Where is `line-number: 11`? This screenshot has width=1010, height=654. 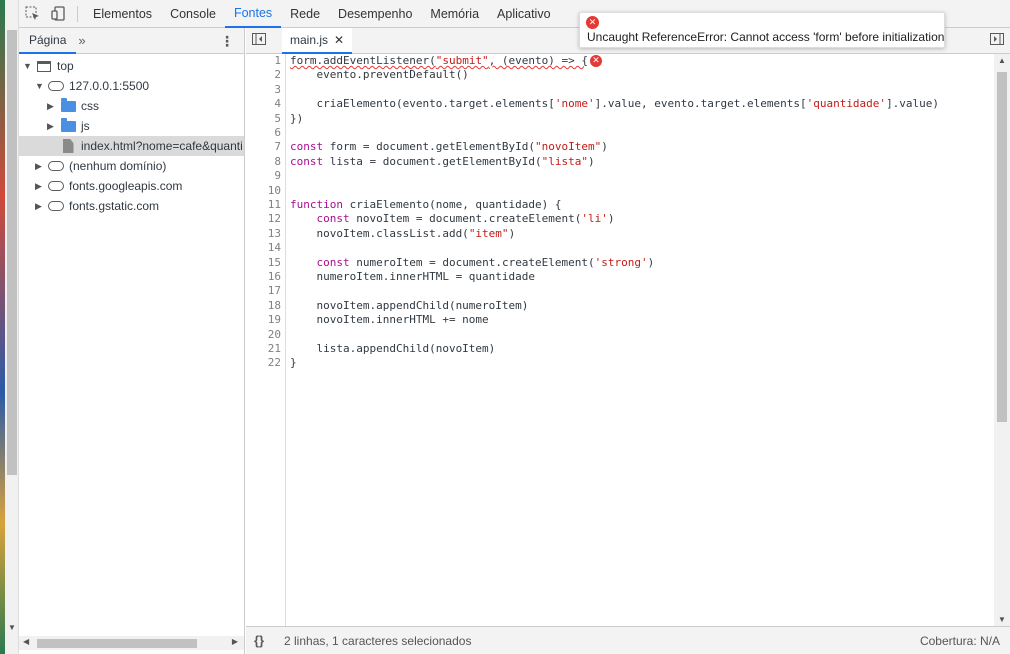 line-number: 11 is located at coordinates (274, 205).